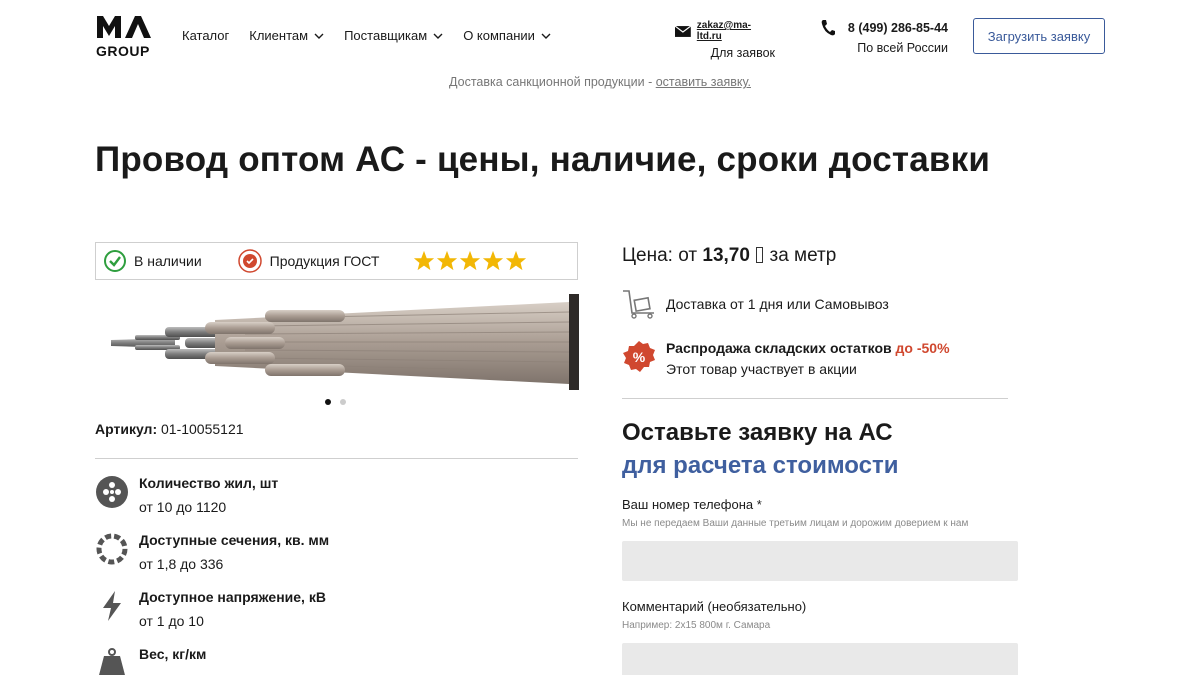 This screenshot has width=1200, height=675. What do you see at coordinates (726, 255) in the screenshot?
I see `price-value: 13,70` at bounding box center [726, 255].